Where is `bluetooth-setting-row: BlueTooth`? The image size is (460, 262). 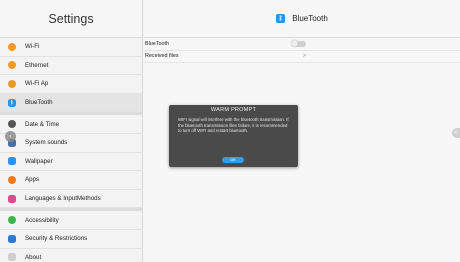
bluetooth-setting-row: BlueTooth is located at coordinates (302, 44).